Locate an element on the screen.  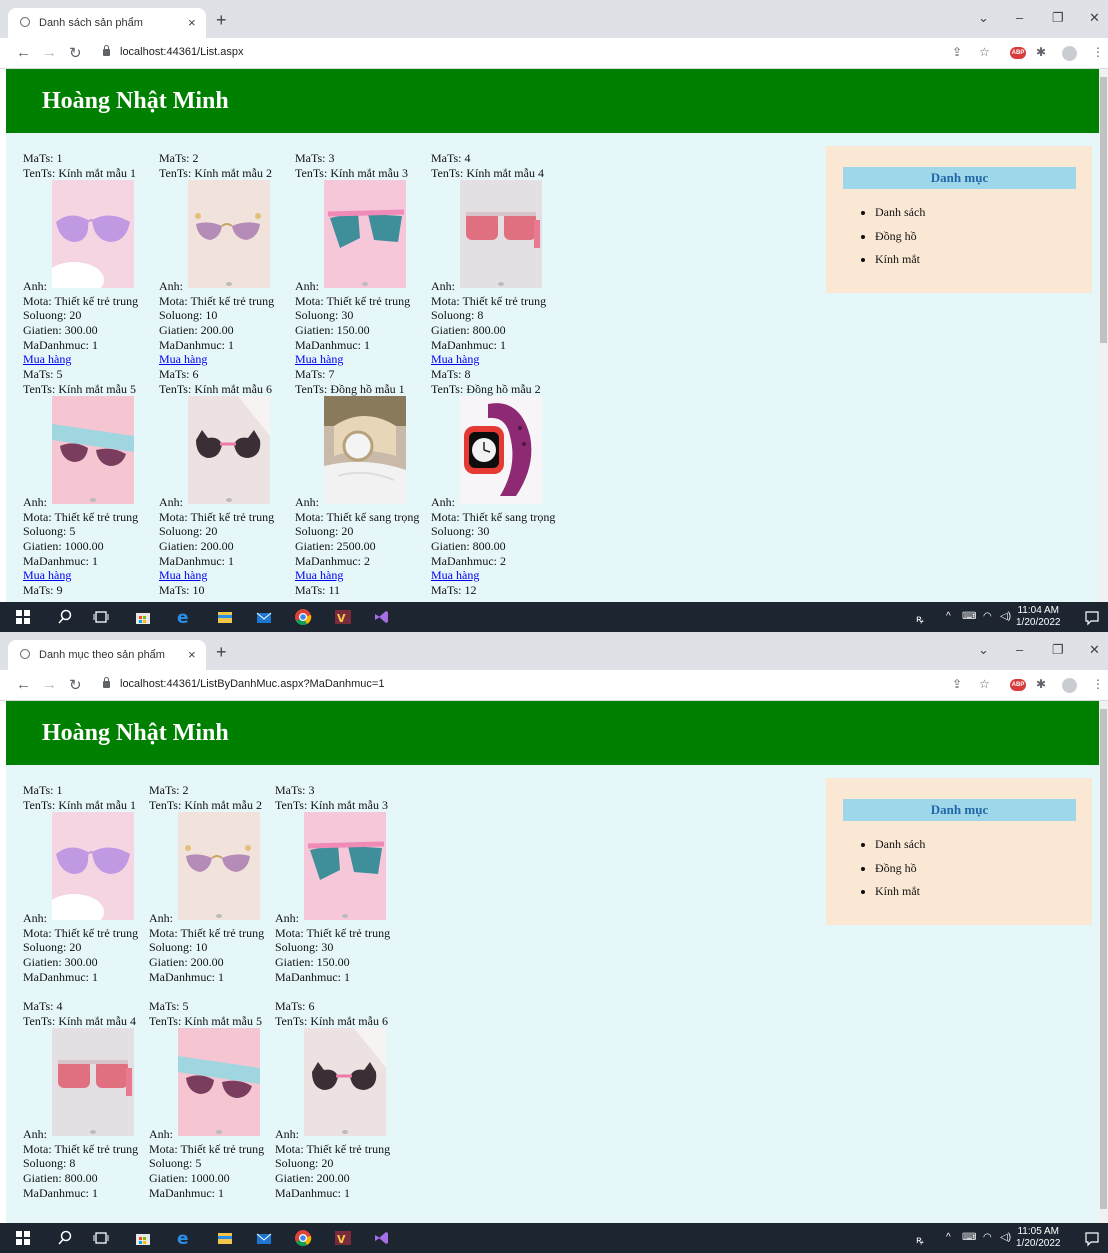
browser-tab: Danh mục theo sản phẩm × is located at coordinates (107, 655).